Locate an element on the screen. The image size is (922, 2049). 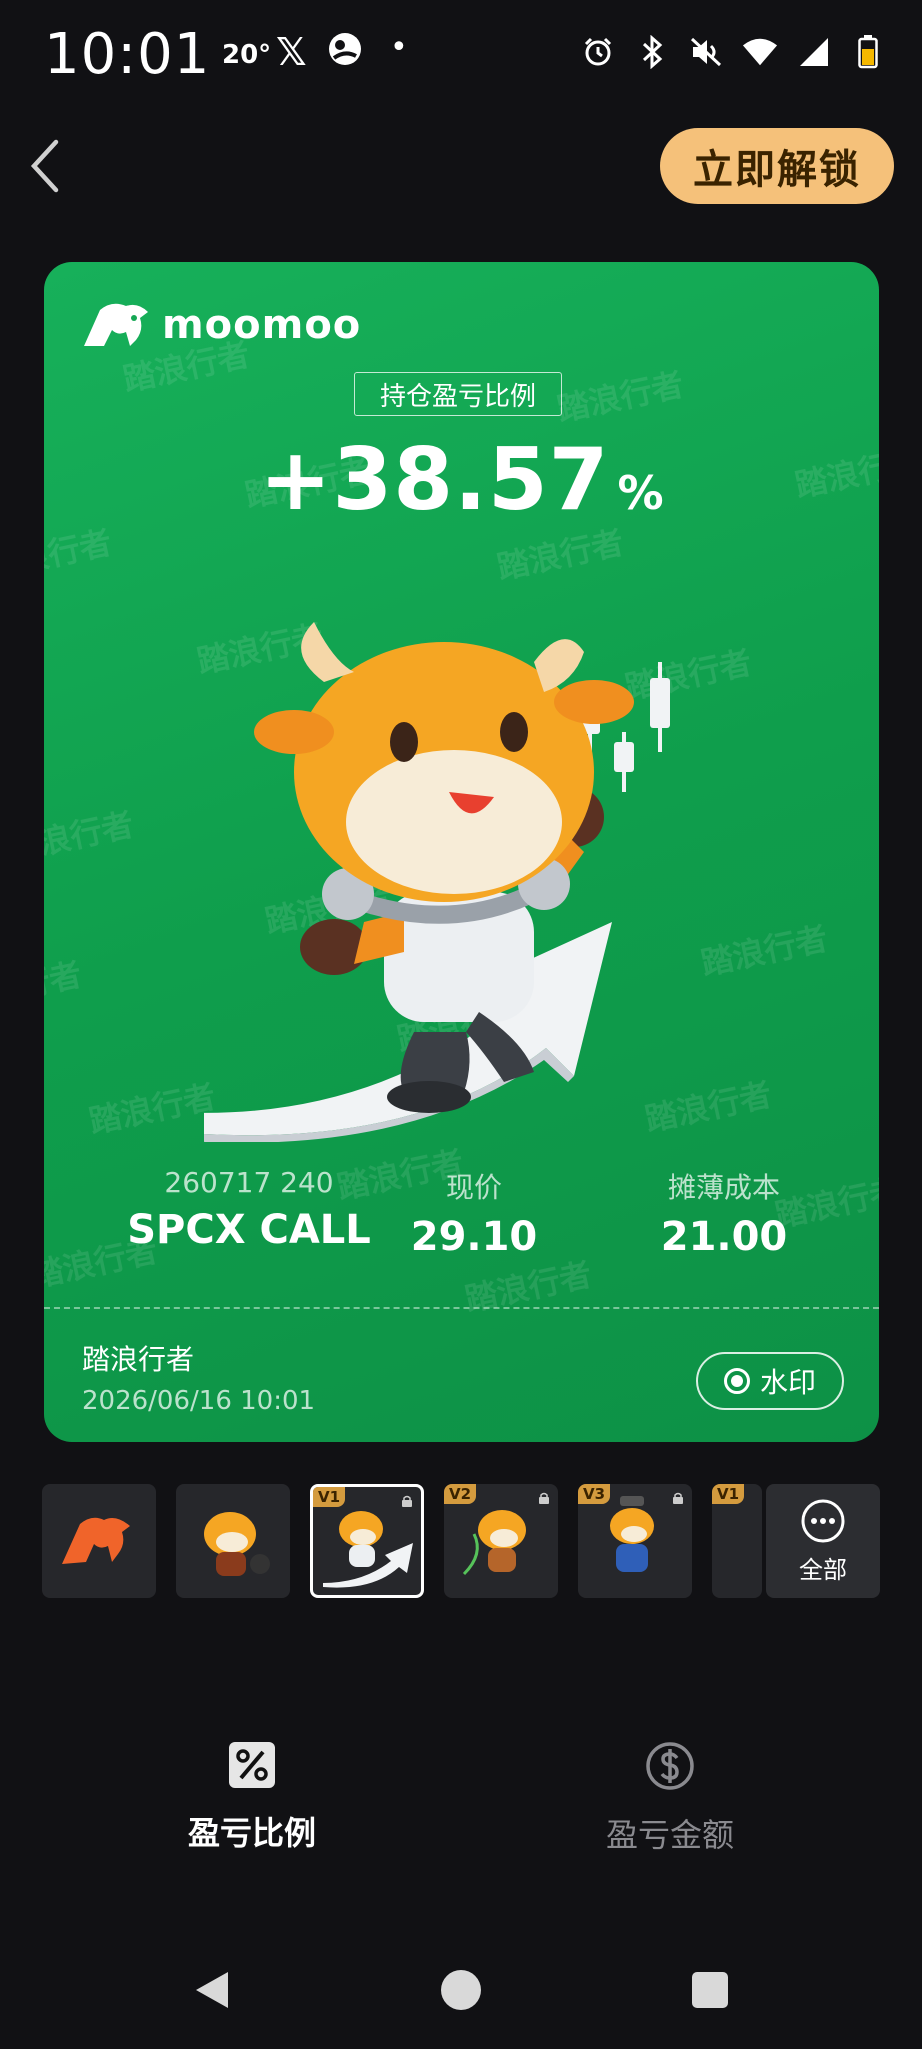
moomoo-logo: moomoo is located at coordinates (221, 325).